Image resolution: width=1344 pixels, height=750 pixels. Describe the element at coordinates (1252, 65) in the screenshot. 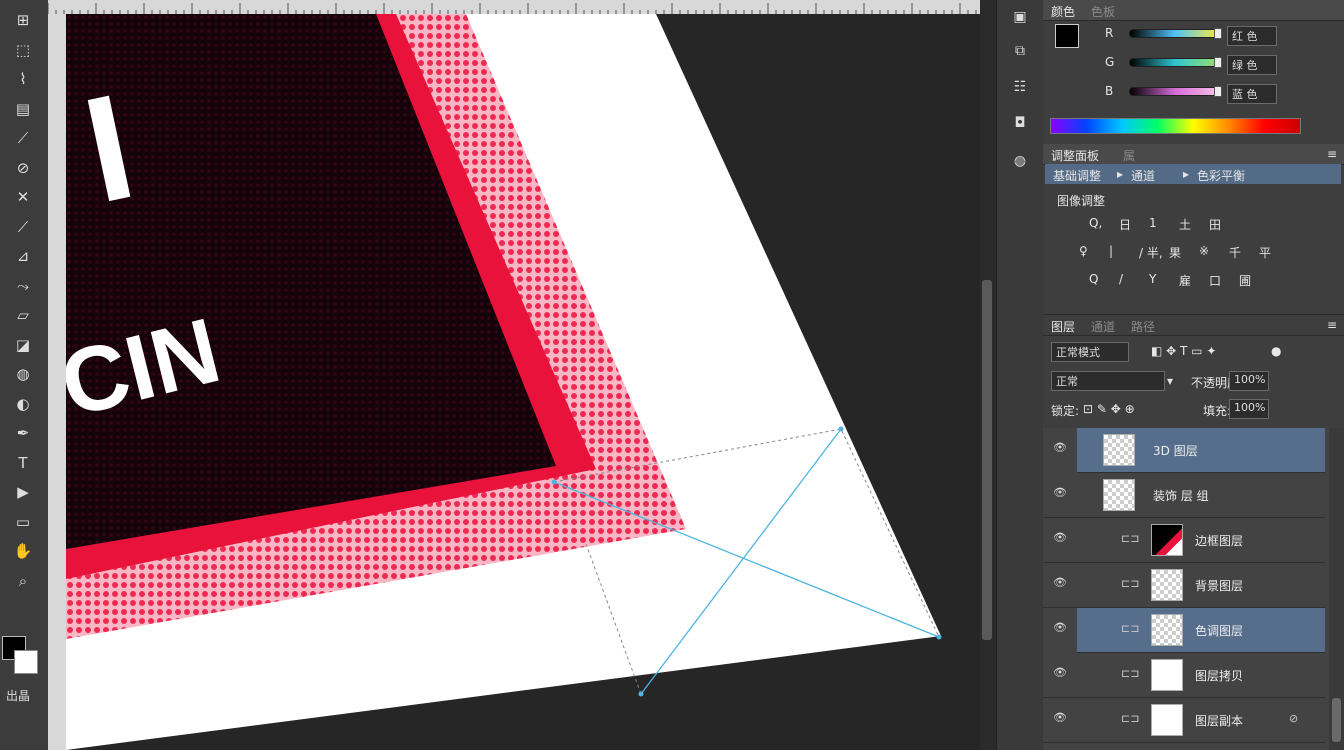

I see `color-field-g: 绿 色` at that location.